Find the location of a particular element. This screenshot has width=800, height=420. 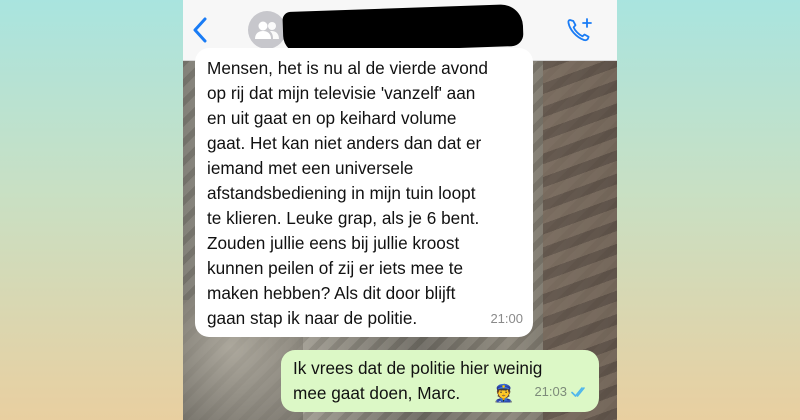

add-call-icon is located at coordinates (579, 30).